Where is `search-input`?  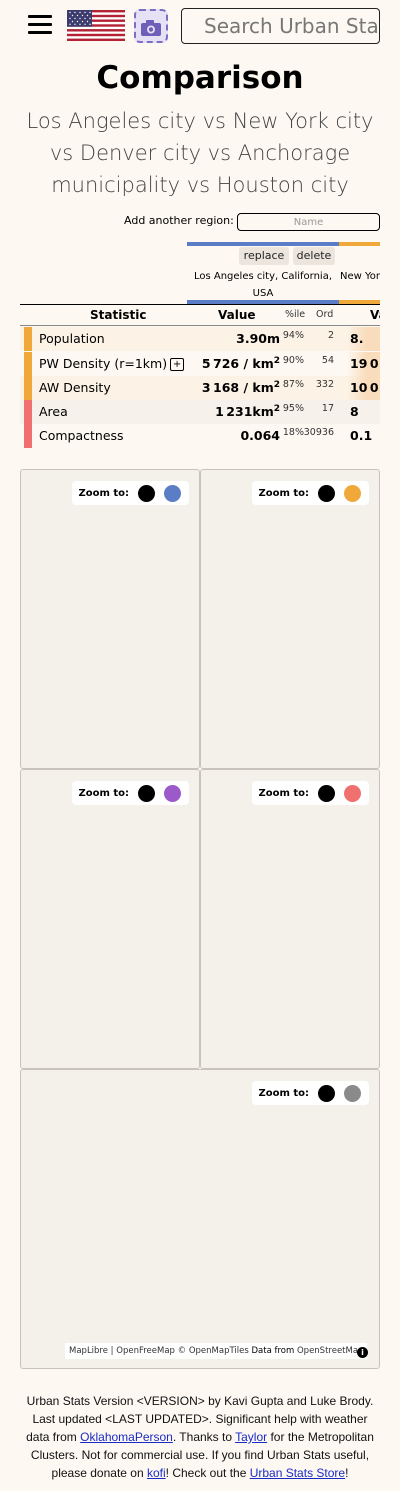
search-input is located at coordinates (280, 26).